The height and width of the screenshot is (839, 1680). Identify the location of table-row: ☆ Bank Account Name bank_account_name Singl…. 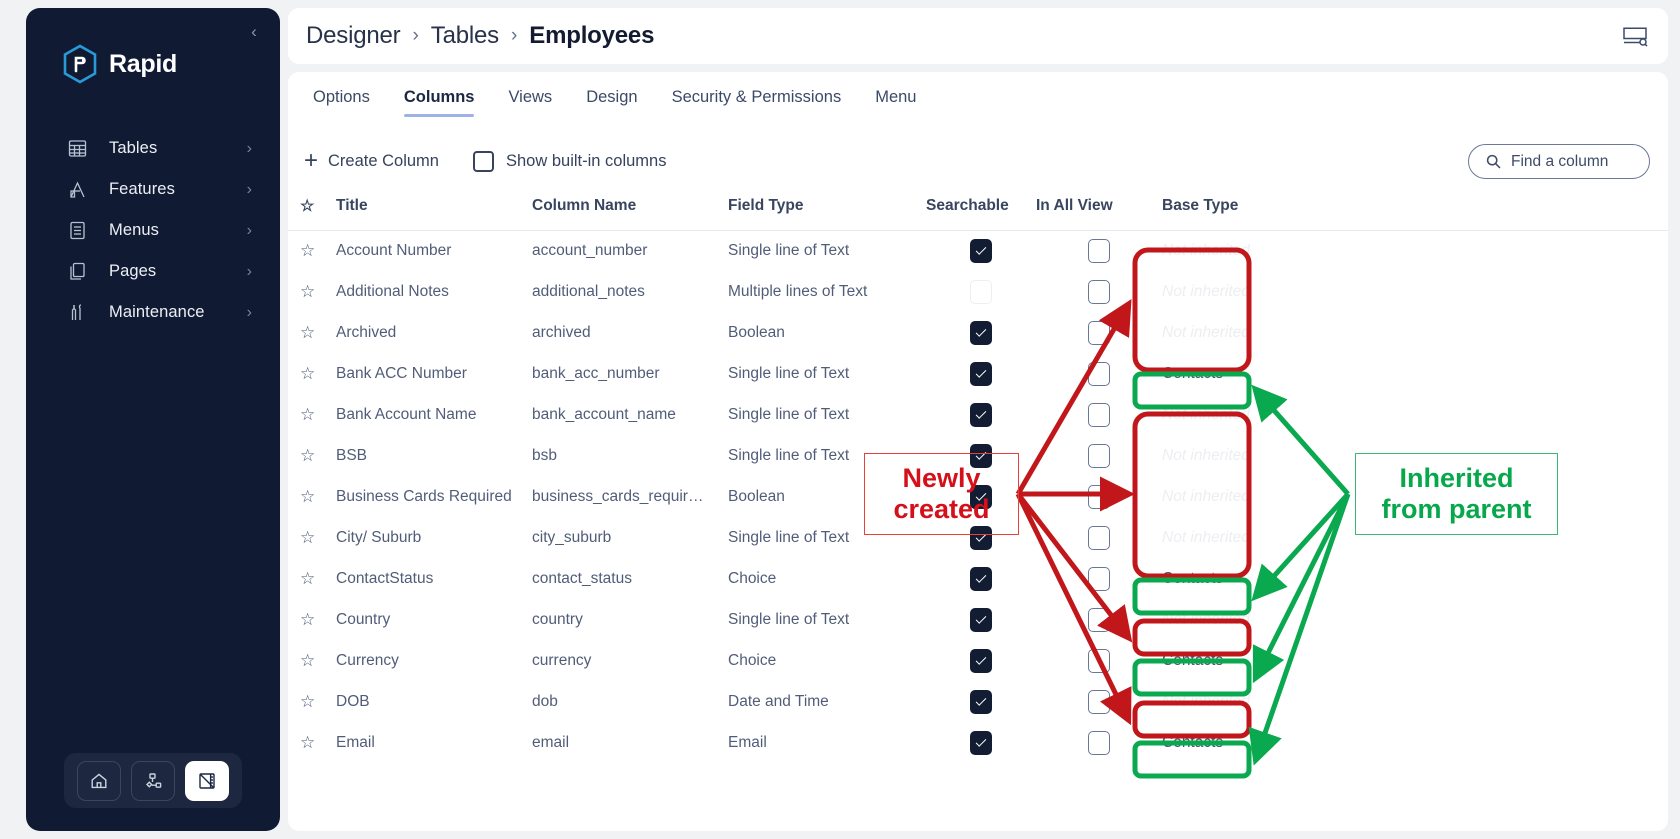
(978, 415).